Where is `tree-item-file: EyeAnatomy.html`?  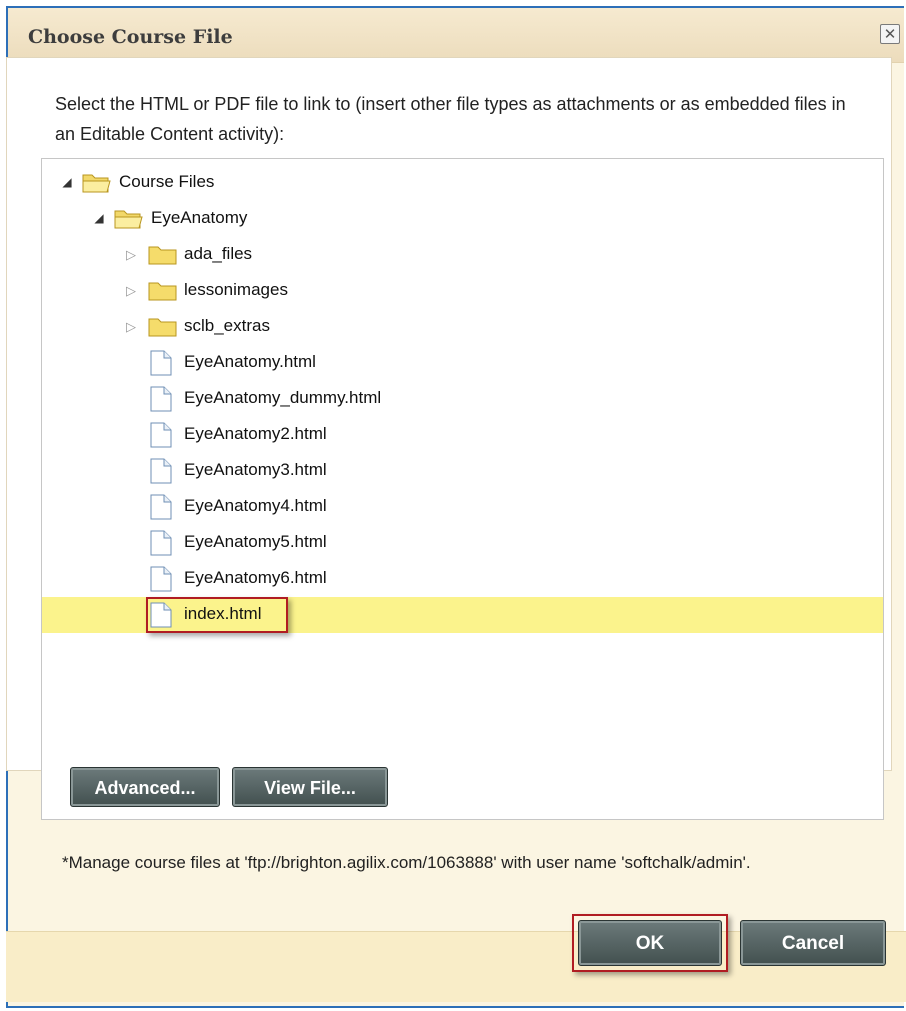 tree-item-file: EyeAnatomy.html is located at coordinates (462, 363).